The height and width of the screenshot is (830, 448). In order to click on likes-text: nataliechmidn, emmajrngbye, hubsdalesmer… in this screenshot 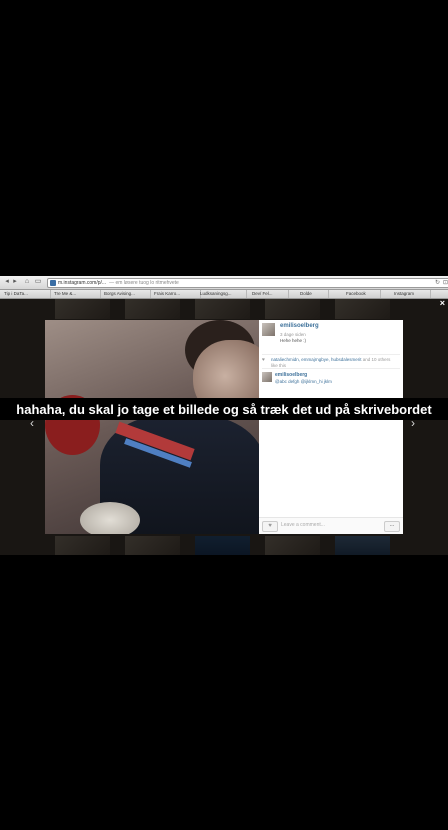, I will do `click(330, 359)`.